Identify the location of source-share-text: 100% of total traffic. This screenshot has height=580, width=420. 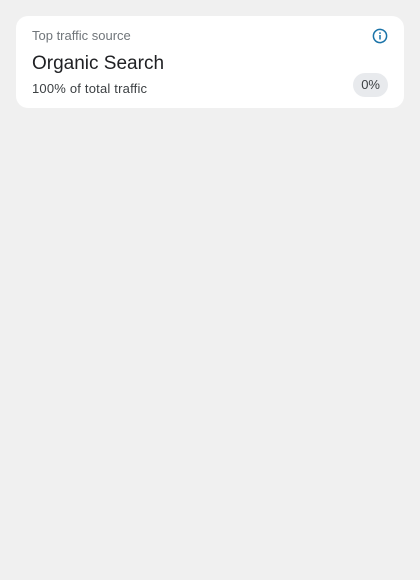
(90, 88).